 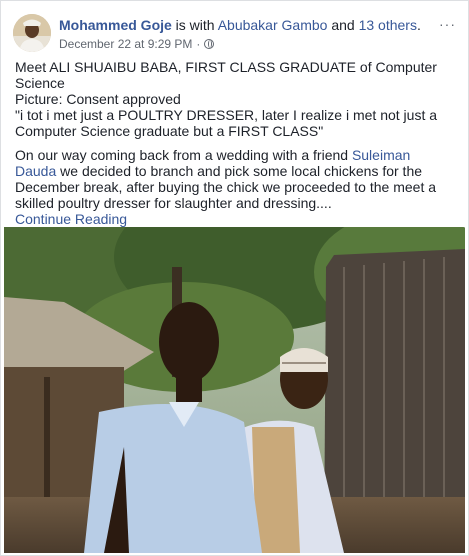 I want to click on post-meta: December 22 at 9:29 PM ·, so click(x=137, y=44).